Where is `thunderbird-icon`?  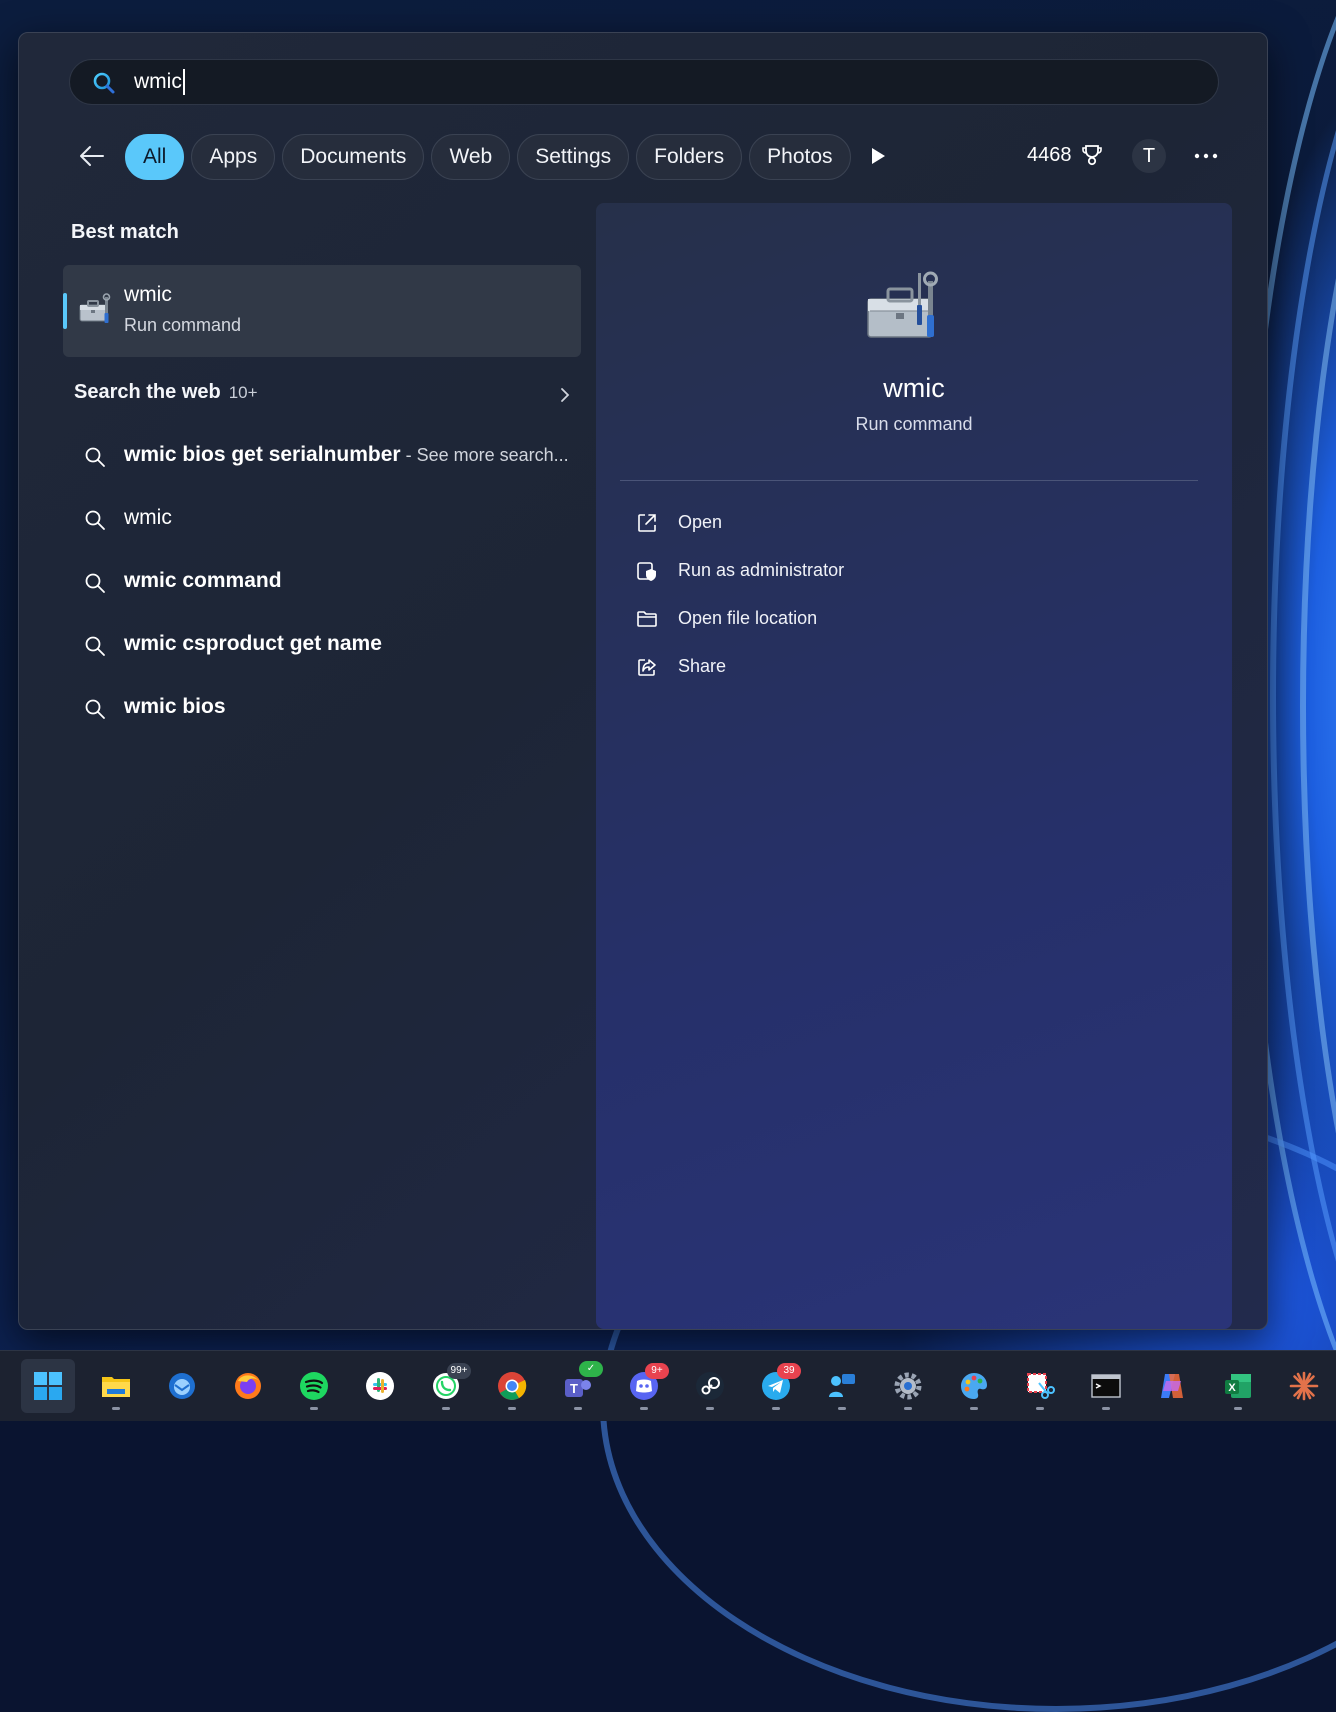 thunderbird-icon is located at coordinates (182, 1386).